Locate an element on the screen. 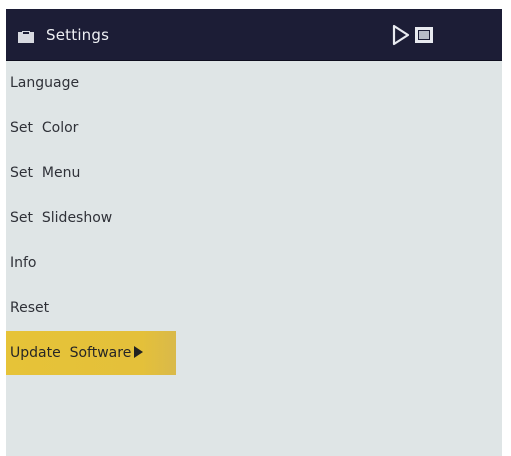 The width and height of the screenshot is (511, 456). menu-item-label: Info is located at coordinates (23, 263).